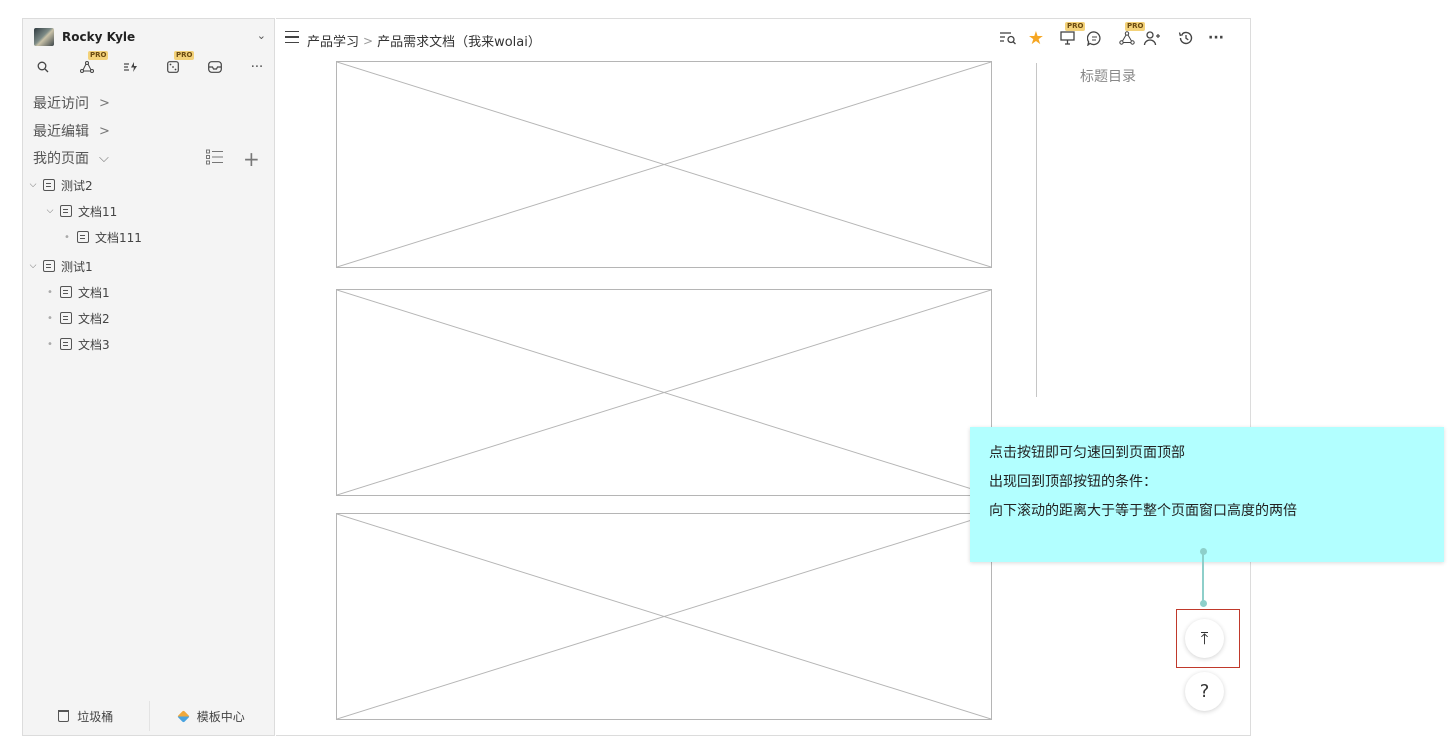 The height and width of the screenshot is (745, 1454). I want to click on annotation-line: 出现回到顶部按钮的条件：, so click(1073, 482).